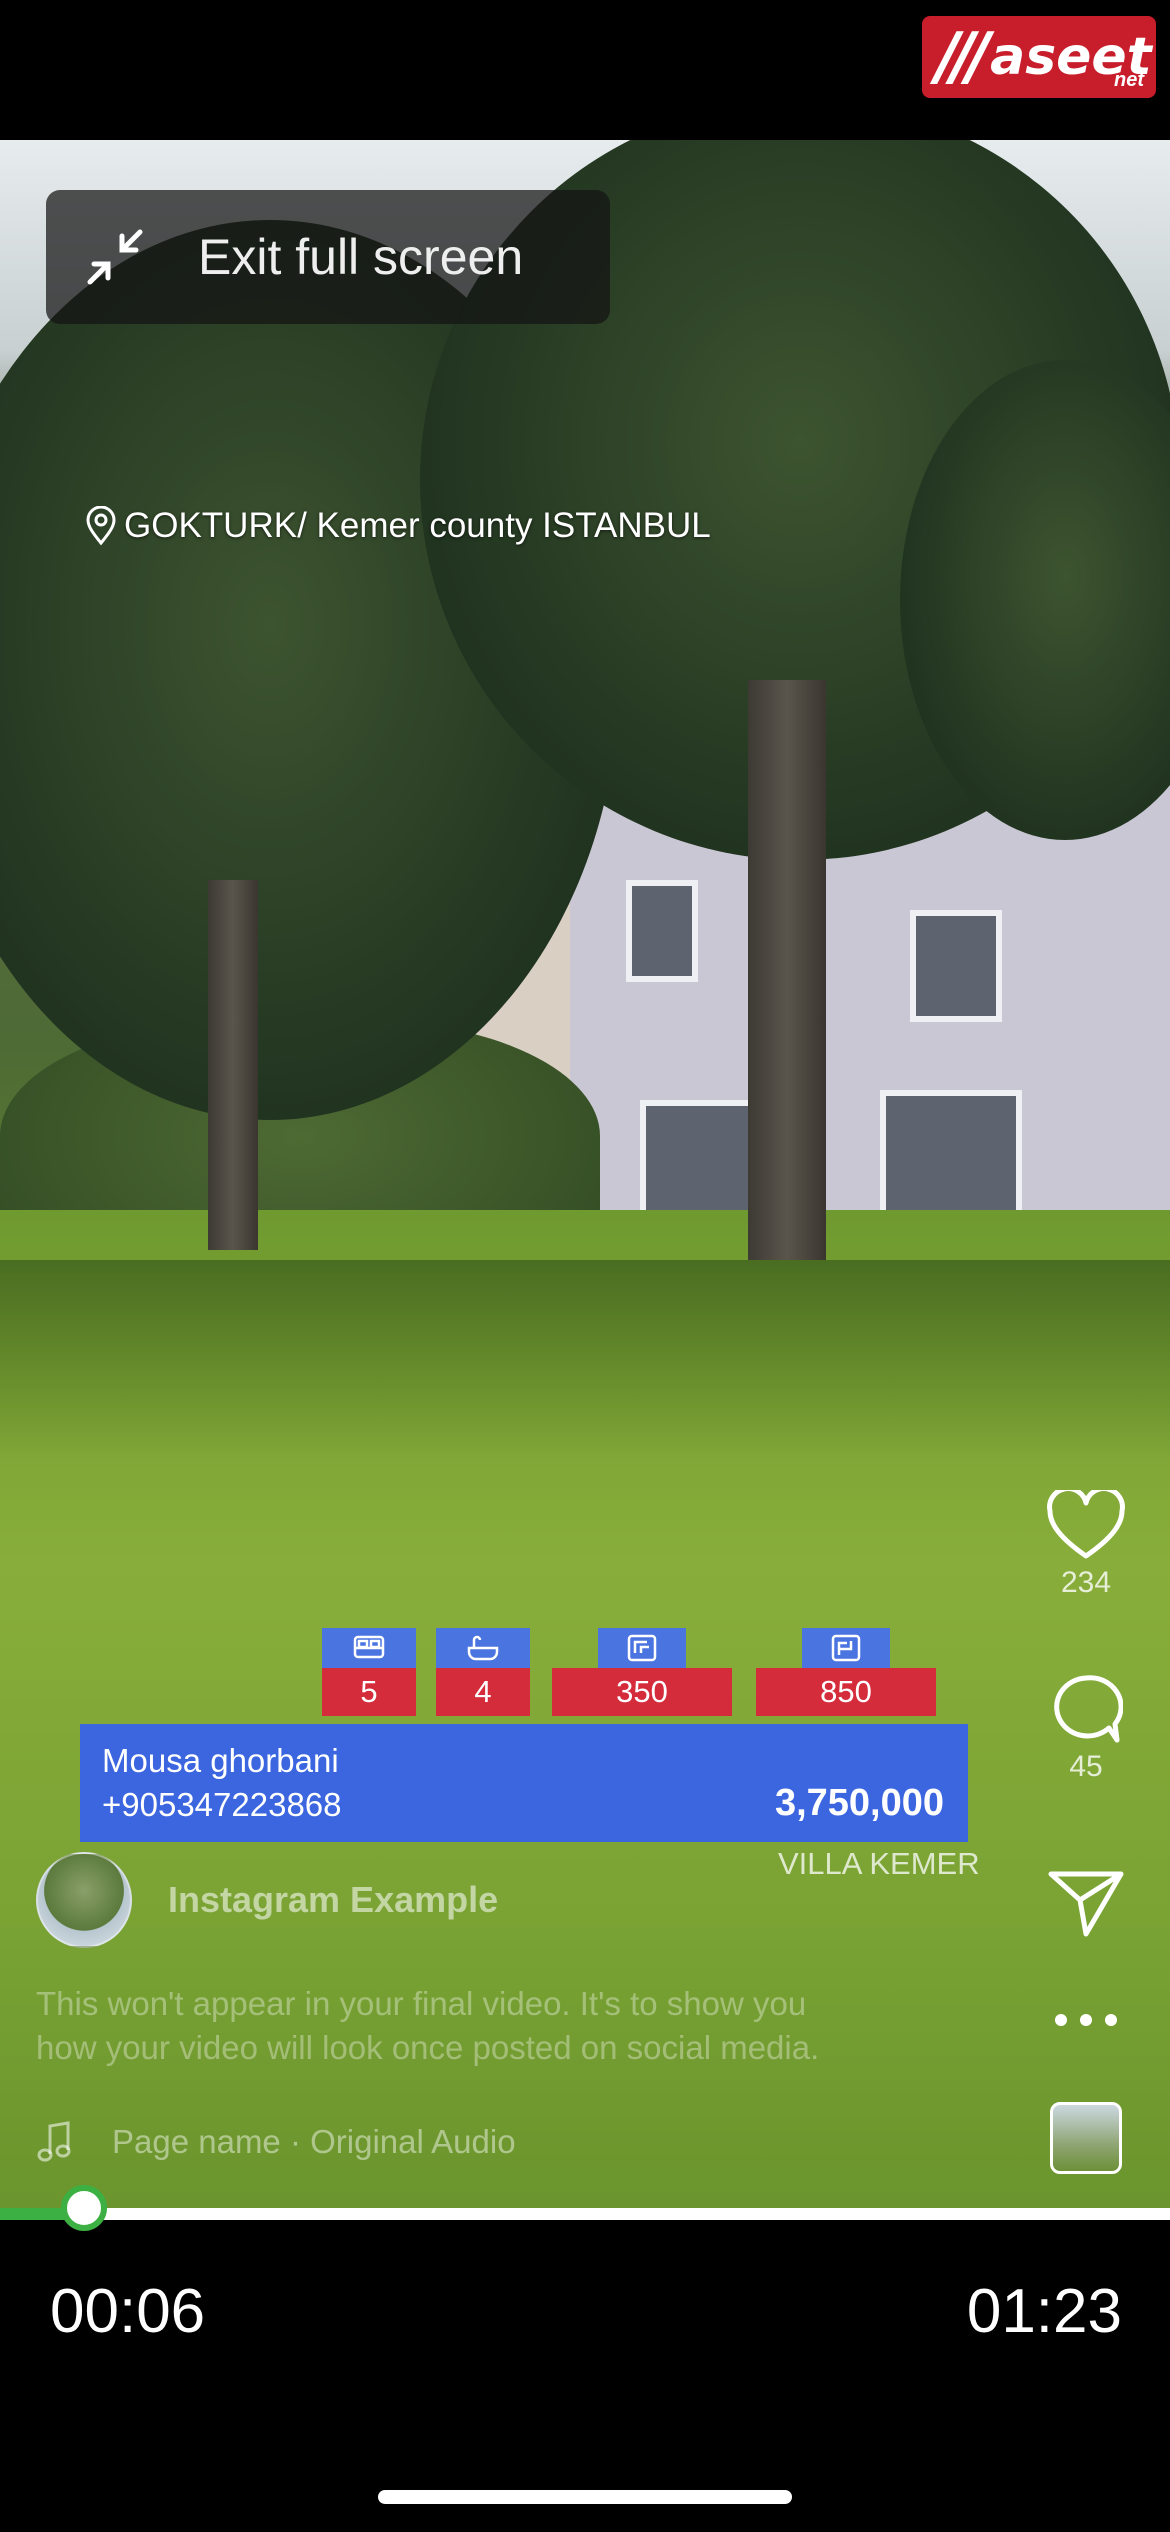 This screenshot has height=2532, width=1170. Describe the element at coordinates (84, 1900) in the screenshot. I see `avatar` at that location.